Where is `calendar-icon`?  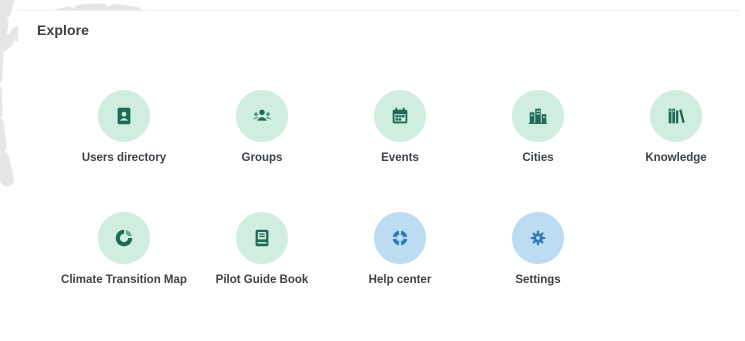 calendar-icon is located at coordinates (400, 115).